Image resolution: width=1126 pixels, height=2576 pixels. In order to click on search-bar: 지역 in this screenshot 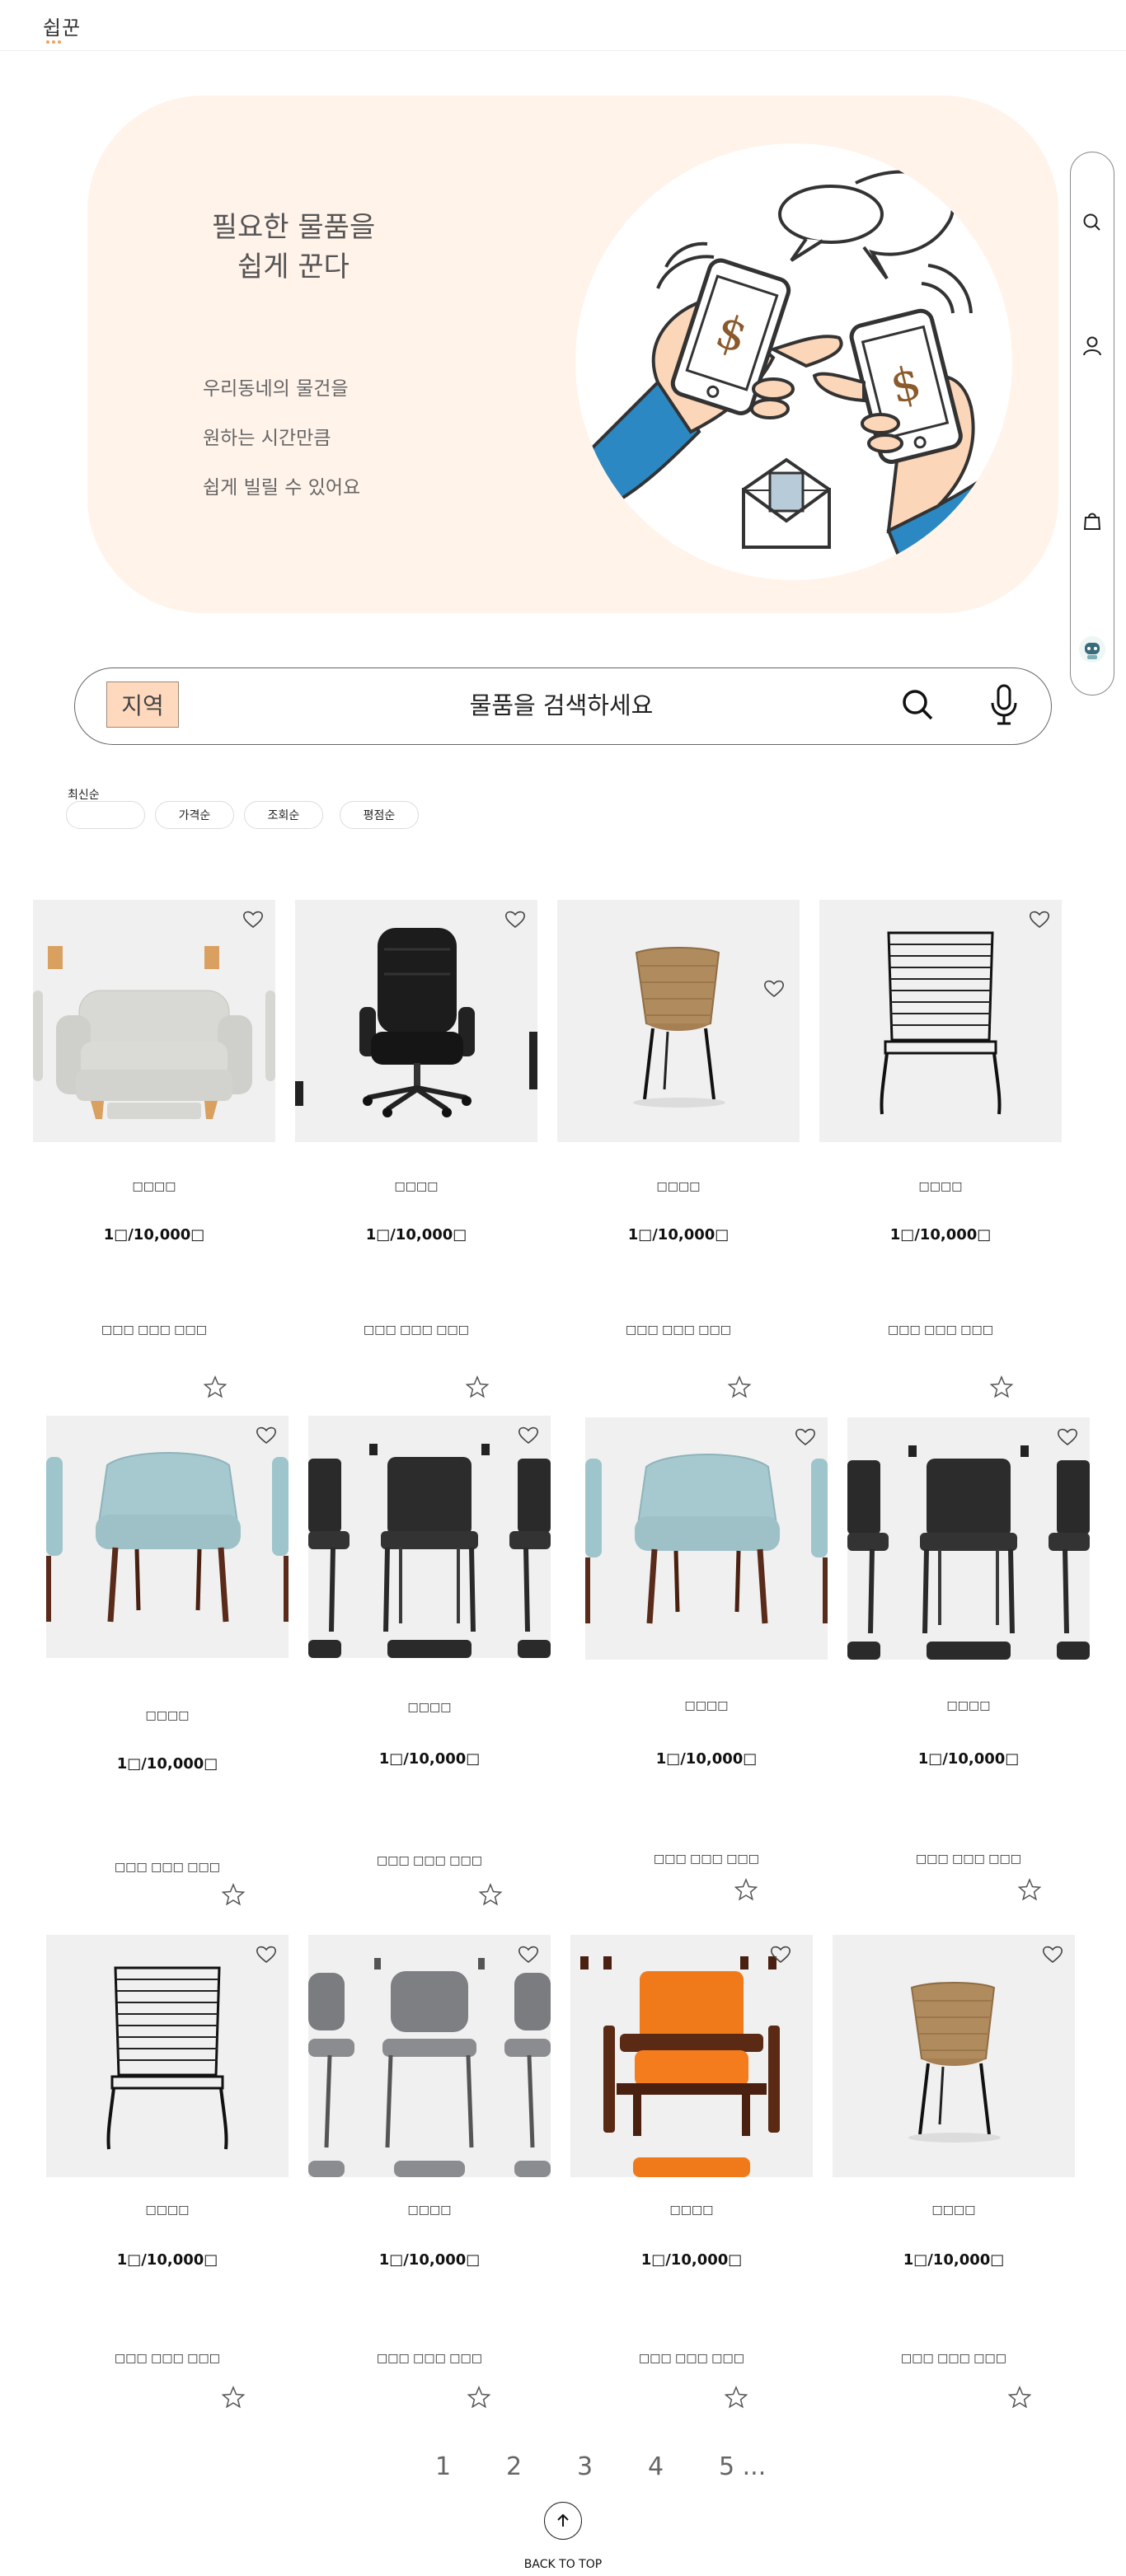, I will do `click(563, 706)`.